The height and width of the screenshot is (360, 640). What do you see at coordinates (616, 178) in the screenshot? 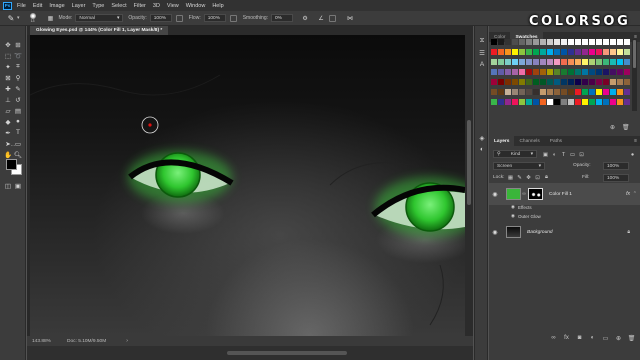
I see `fill-field: 100%` at bounding box center [616, 178].